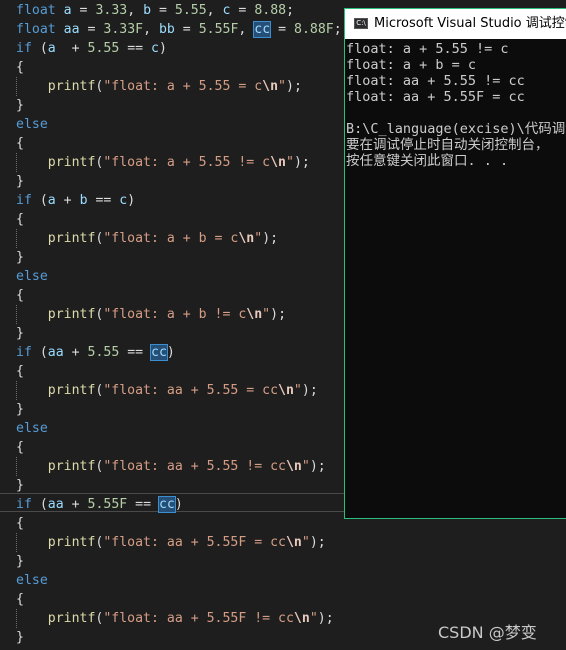 The image size is (566, 650). I want to click on string-token: "float: aa + 5.55 != cc, so click(194, 466).